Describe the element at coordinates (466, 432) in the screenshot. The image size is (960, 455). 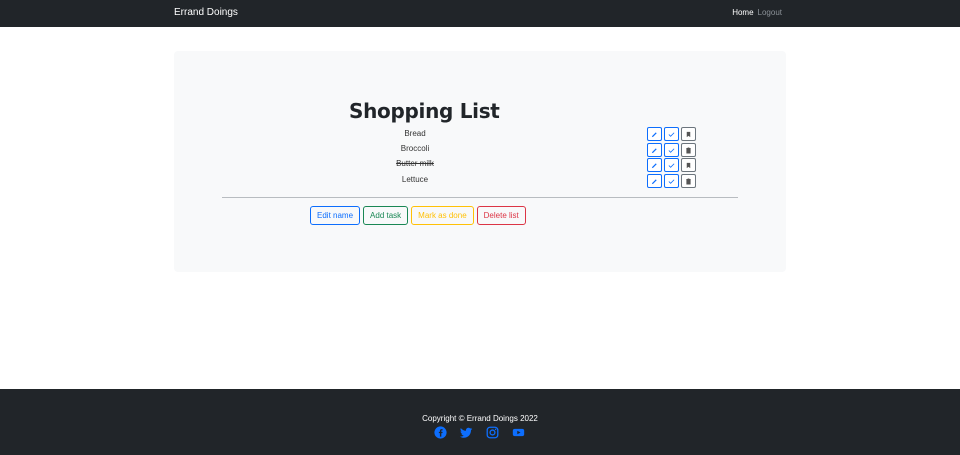
I see `twitter-icon` at that location.